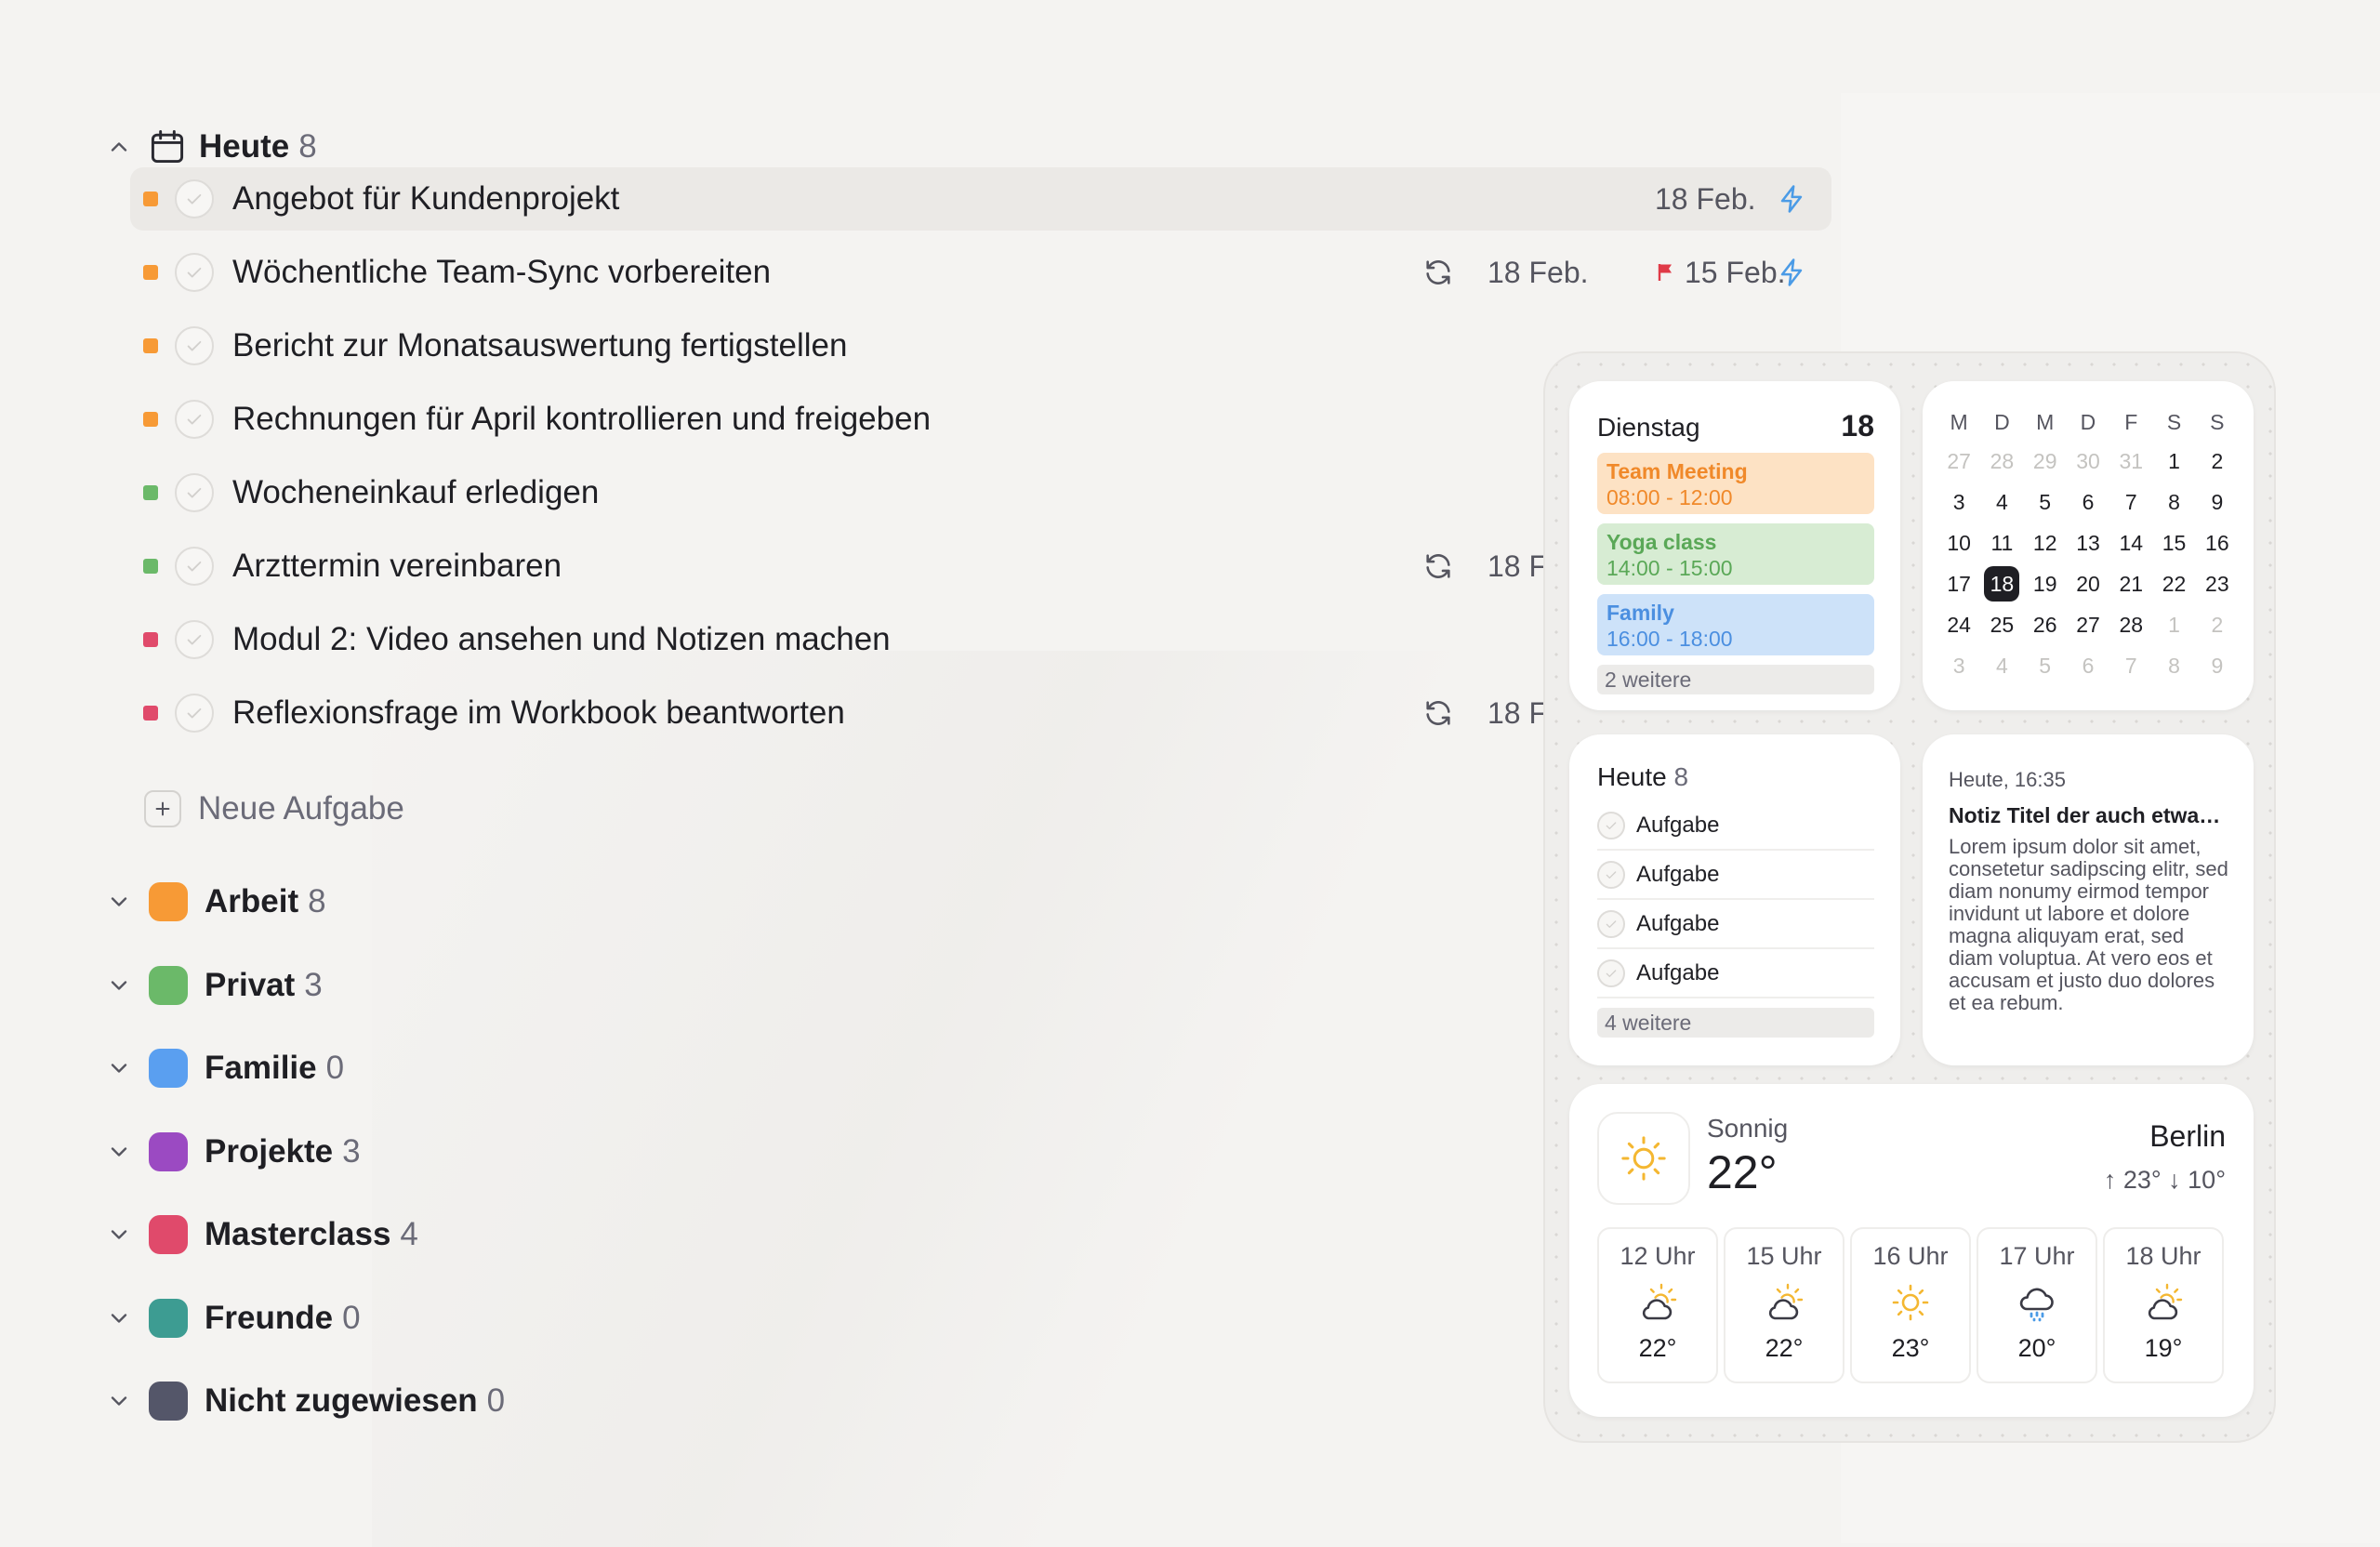 The height and width of the screenshot is (1547, 2380). I want to click on calendar-day: 12, so click(2045, 542).